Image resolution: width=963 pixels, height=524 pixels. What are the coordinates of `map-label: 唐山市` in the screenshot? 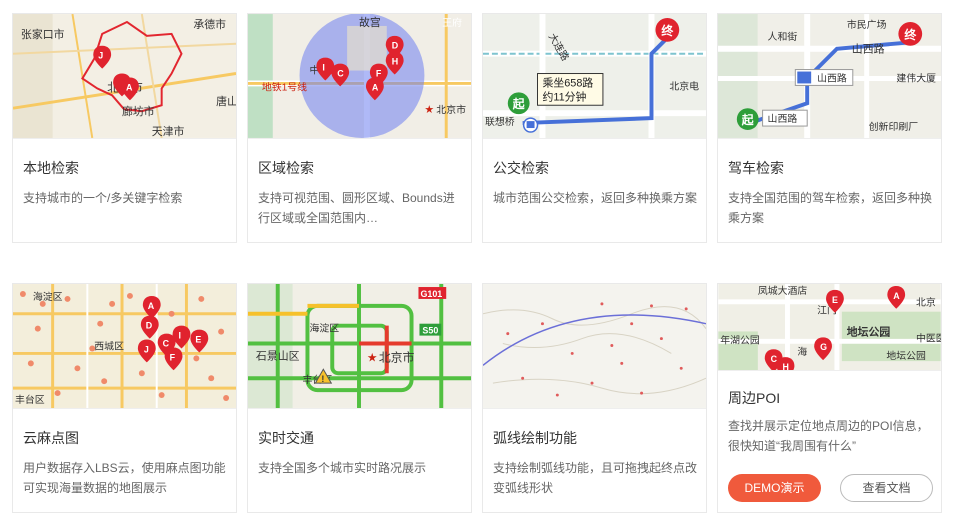 It's located at (226, 101).